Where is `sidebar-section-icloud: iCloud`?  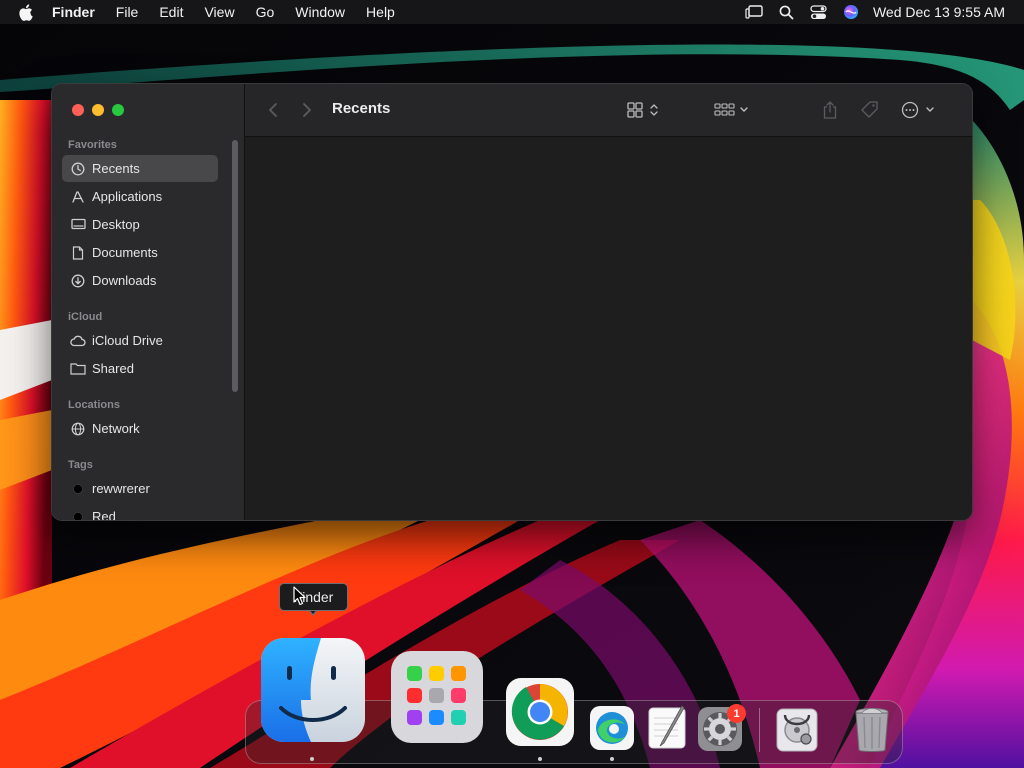 sidebar-section-icloud: iCloud is located at coordinates (85, 317).